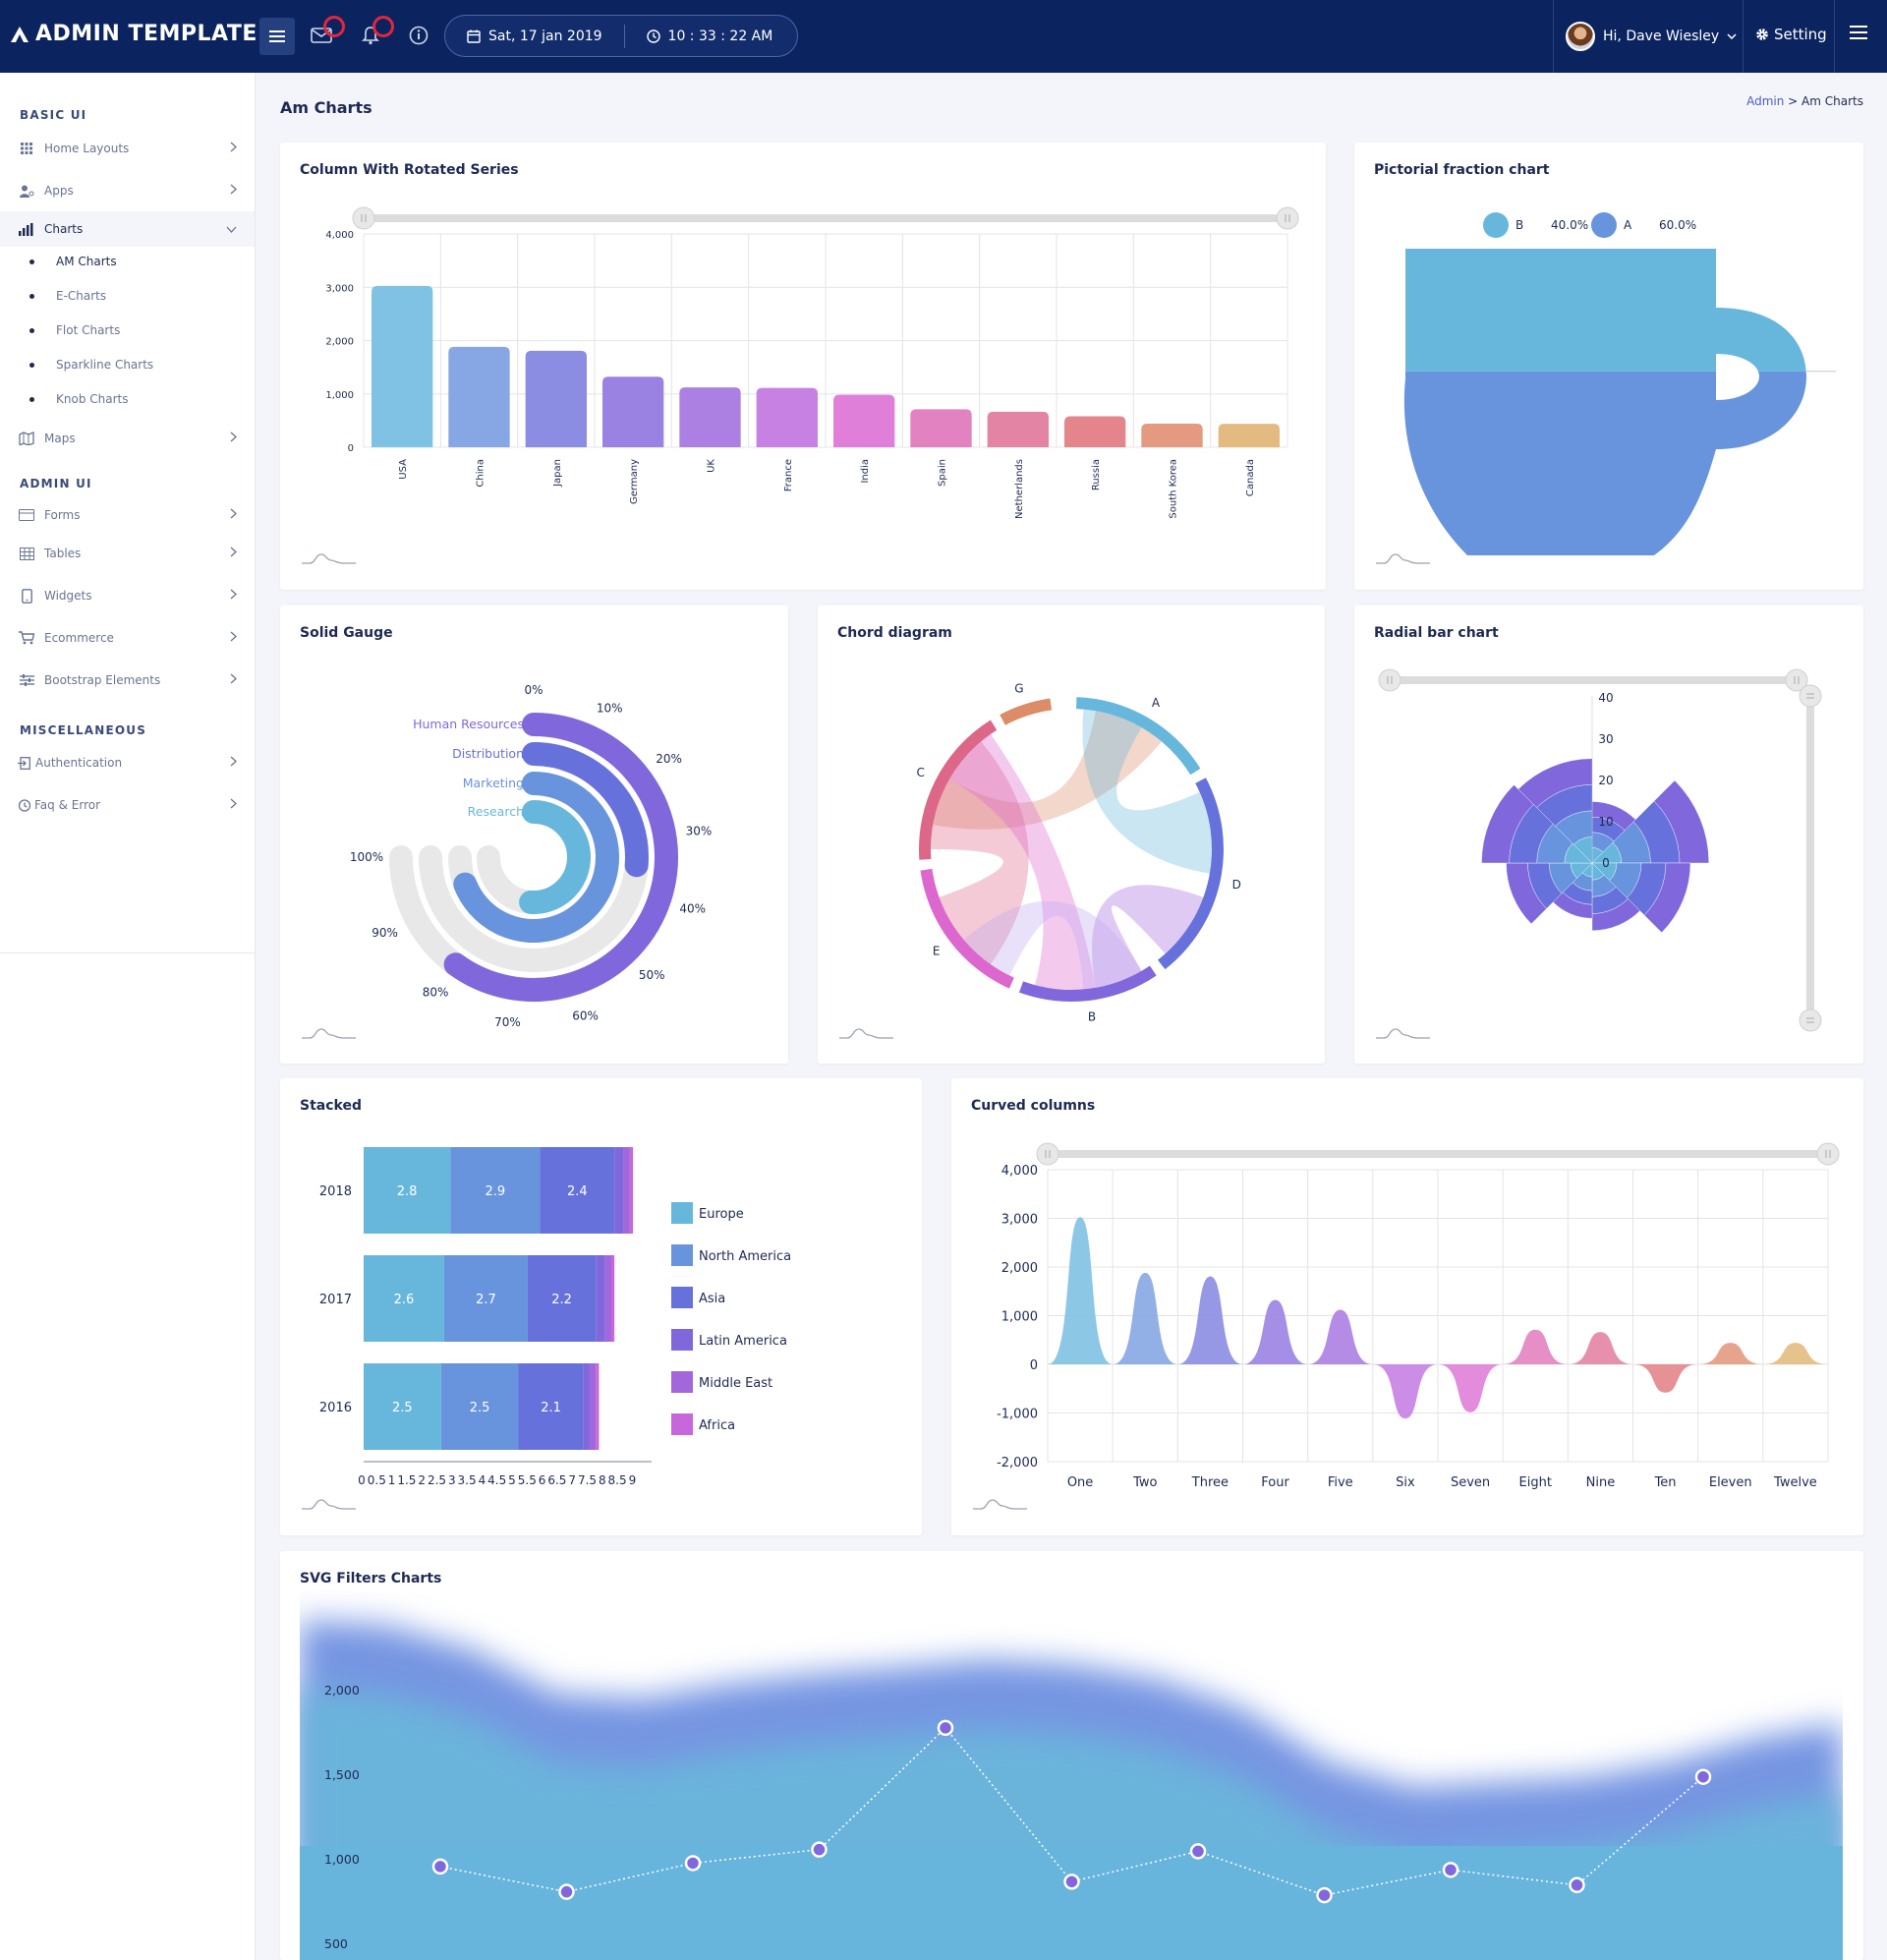 The image size is (1887, 1960). I want to click on card-pictorial-fraction: Pictorial fraction chart B 40.0% A 60.0%, so click(1608, 367).